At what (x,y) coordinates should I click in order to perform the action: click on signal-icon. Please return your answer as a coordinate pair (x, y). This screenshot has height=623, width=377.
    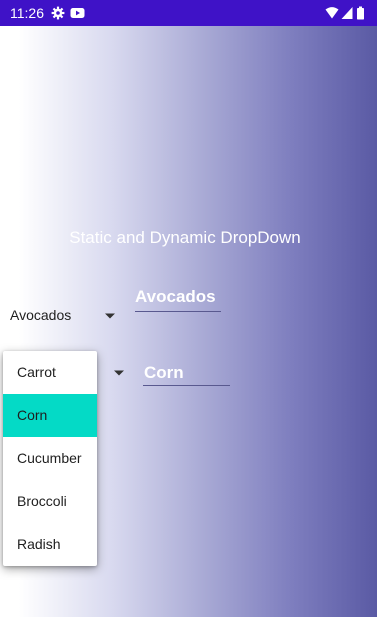
    Looking at the image, I should click on (347, 13).